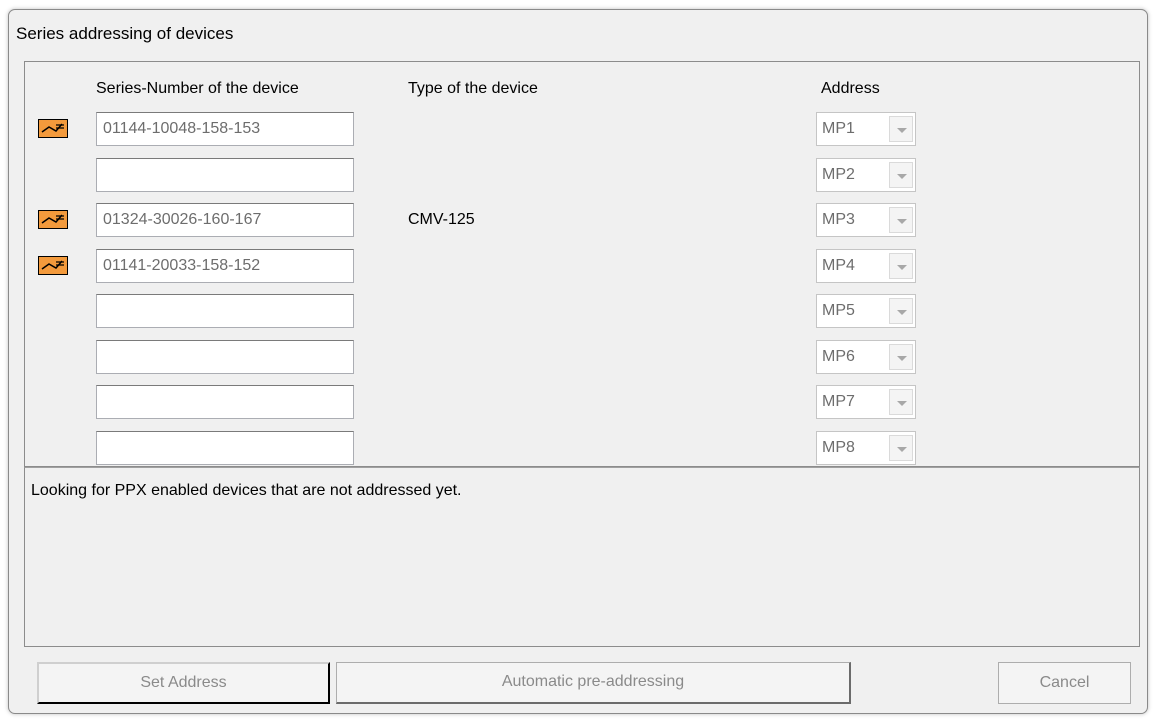 The image size is (1155, 722). What do you see at coordinates (473, 88) in the screenshot?
I see `header-device-type: Type of the device` at bounding box center [473, 88].